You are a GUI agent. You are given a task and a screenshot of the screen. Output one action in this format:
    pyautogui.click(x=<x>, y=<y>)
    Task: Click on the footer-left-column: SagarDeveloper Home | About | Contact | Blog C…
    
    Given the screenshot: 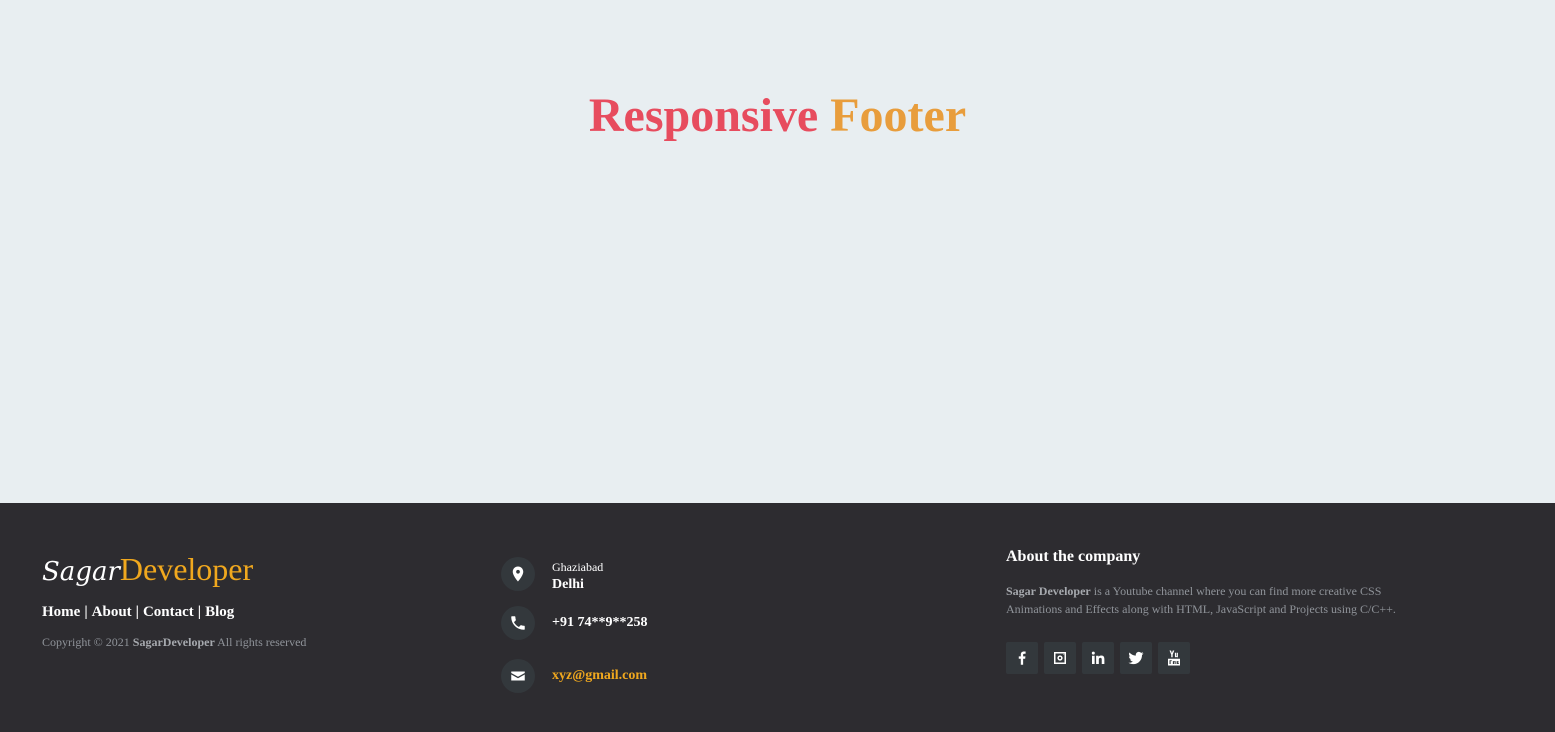 What is the action you would take?
    pyautogui.click(x=252, y=600)
    